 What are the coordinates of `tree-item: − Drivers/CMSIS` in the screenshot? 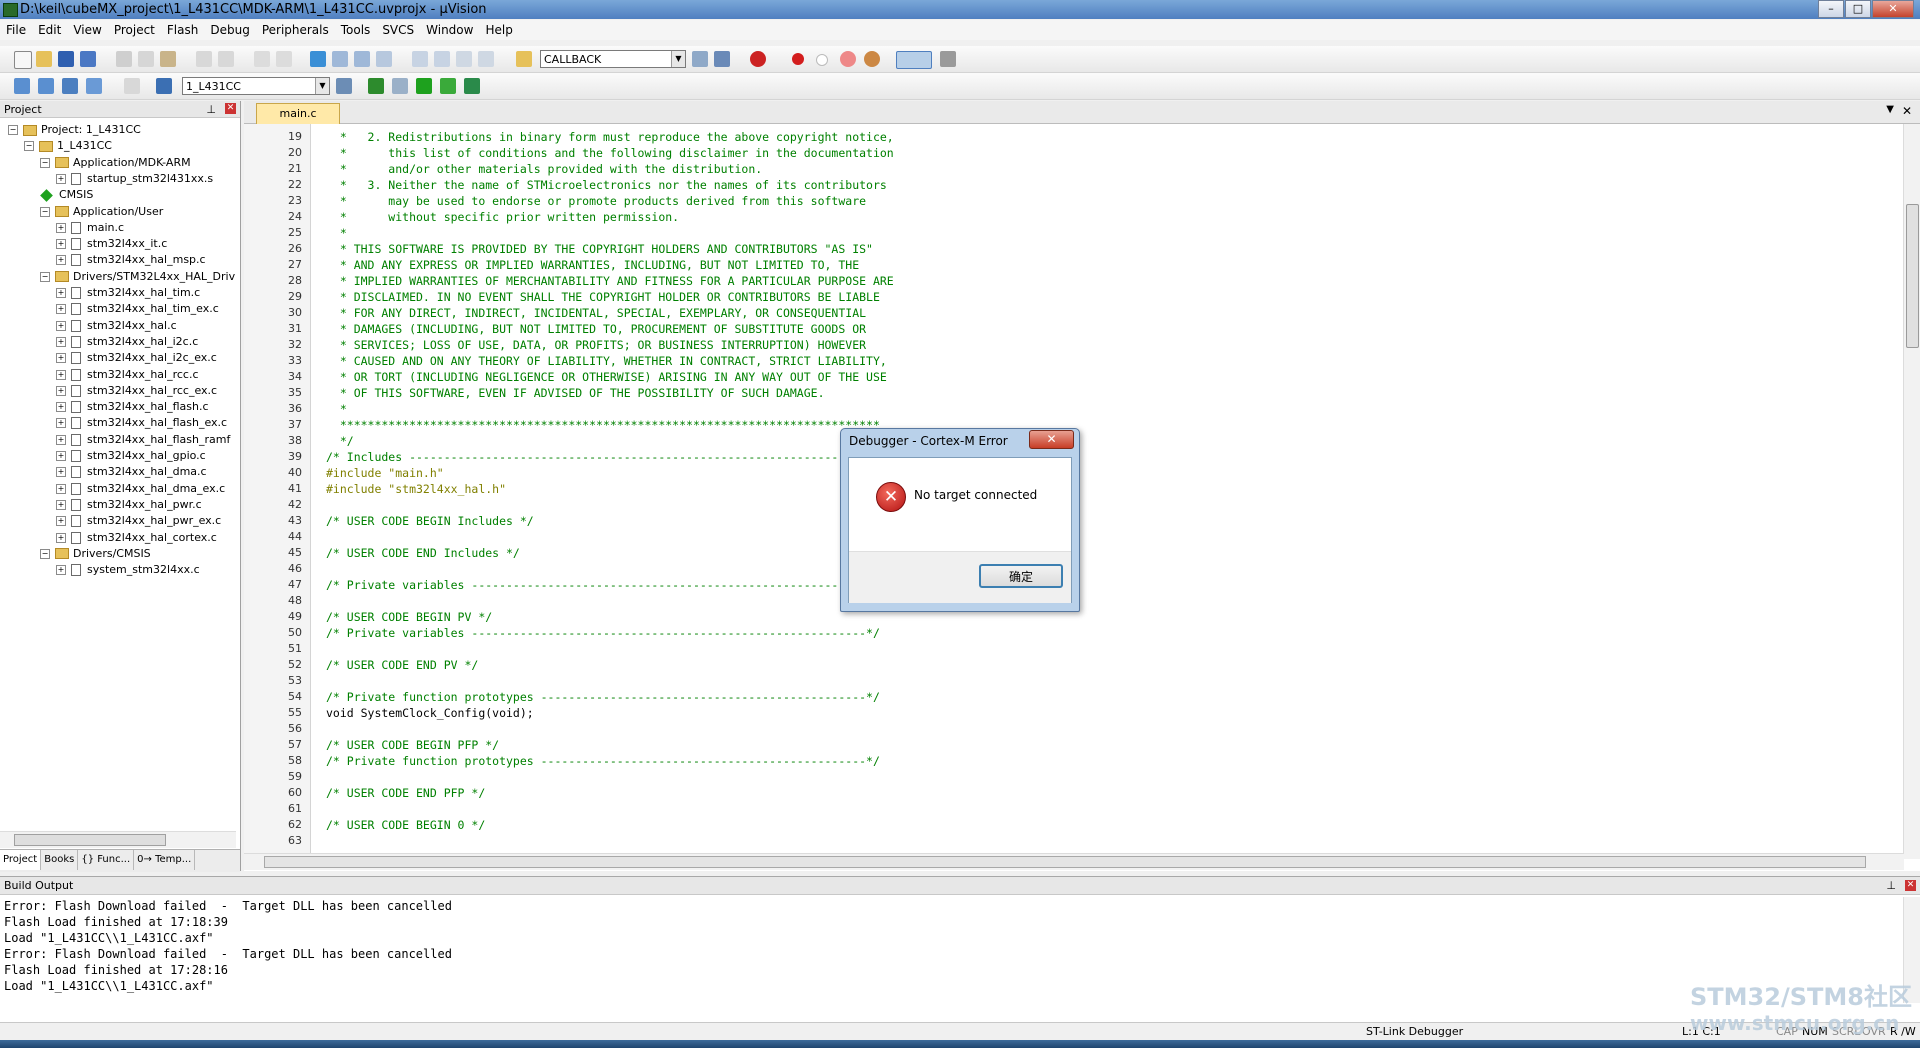 It's located at (95, 554).